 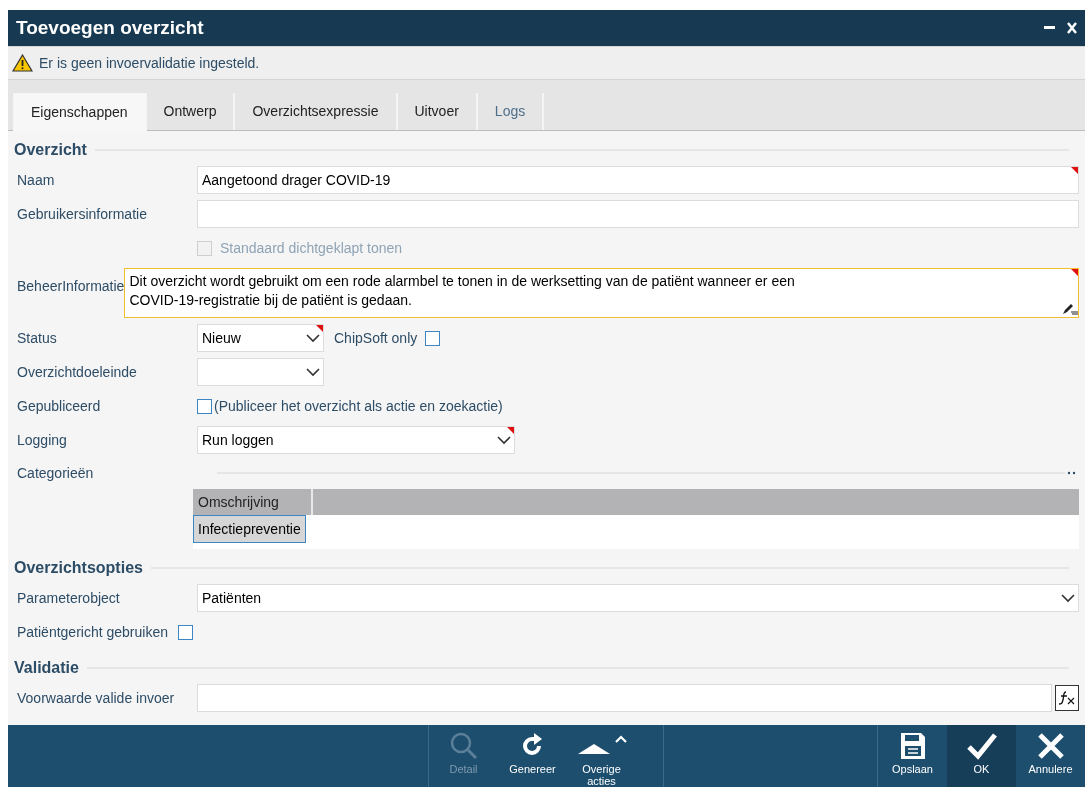 I want to click on field-label: Parameterobject, so click(x=69, y=598).